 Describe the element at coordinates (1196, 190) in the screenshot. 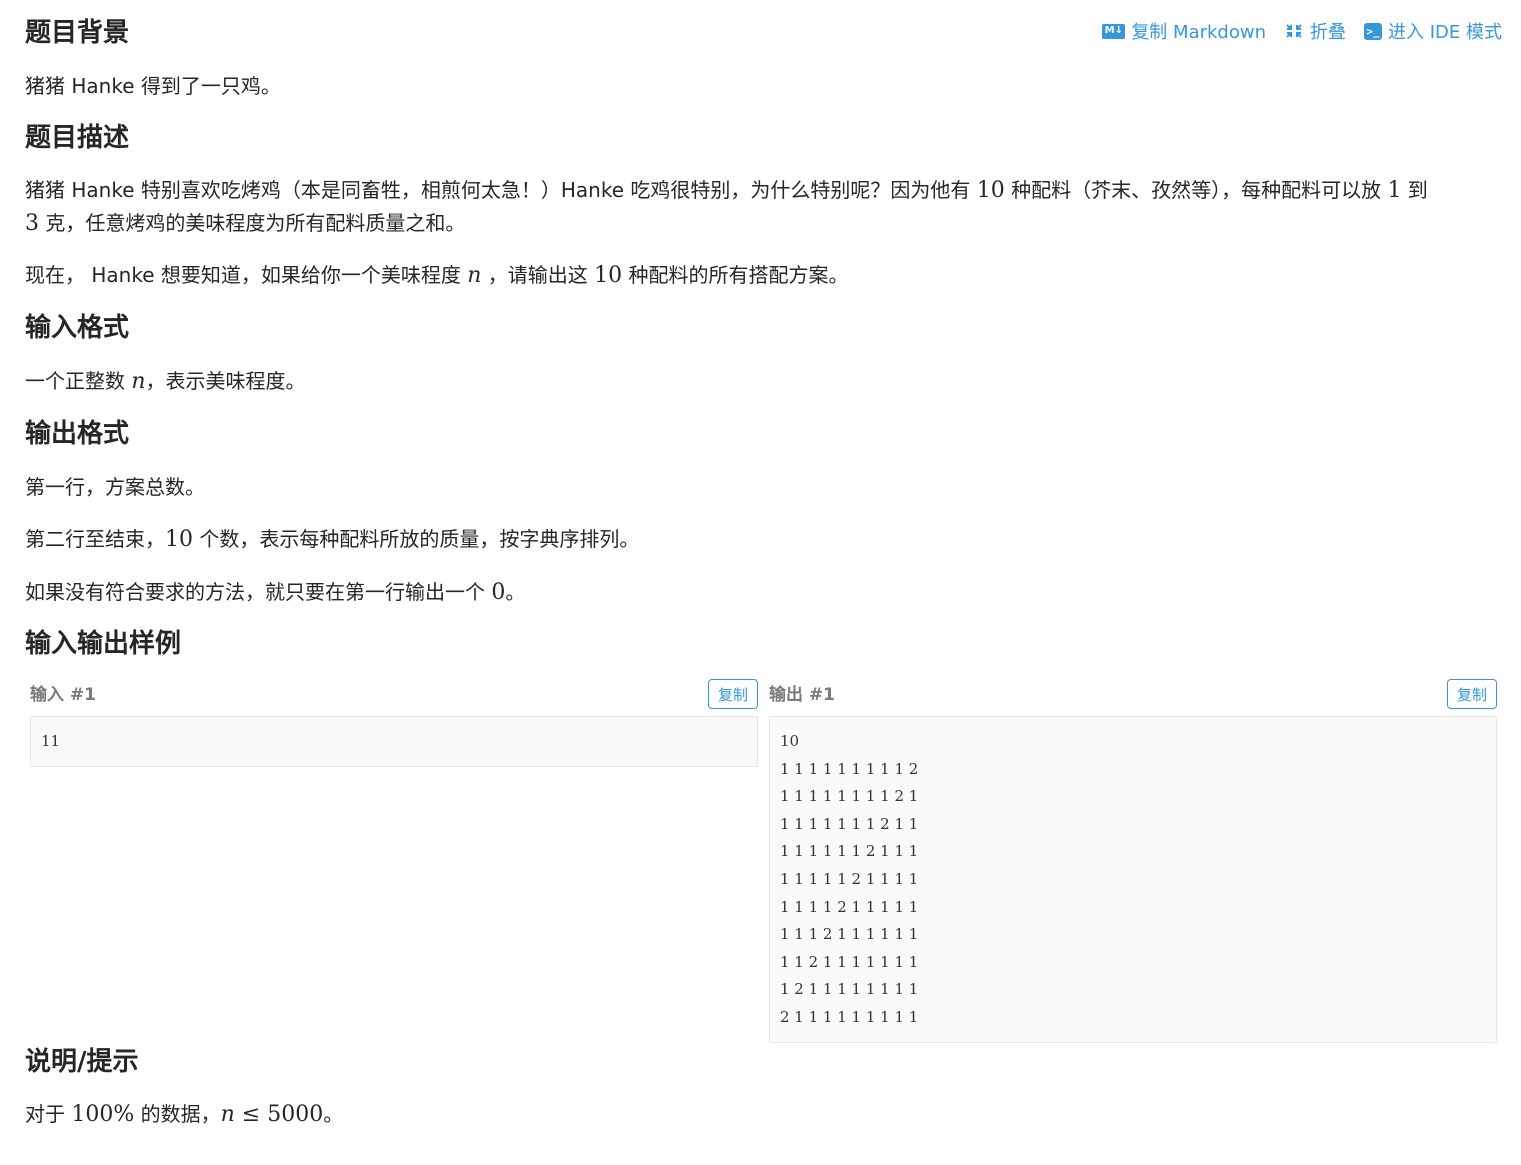

I see `desc-p1-b: 种配料（芥末、孜然等），每种配料可以放` at that location.